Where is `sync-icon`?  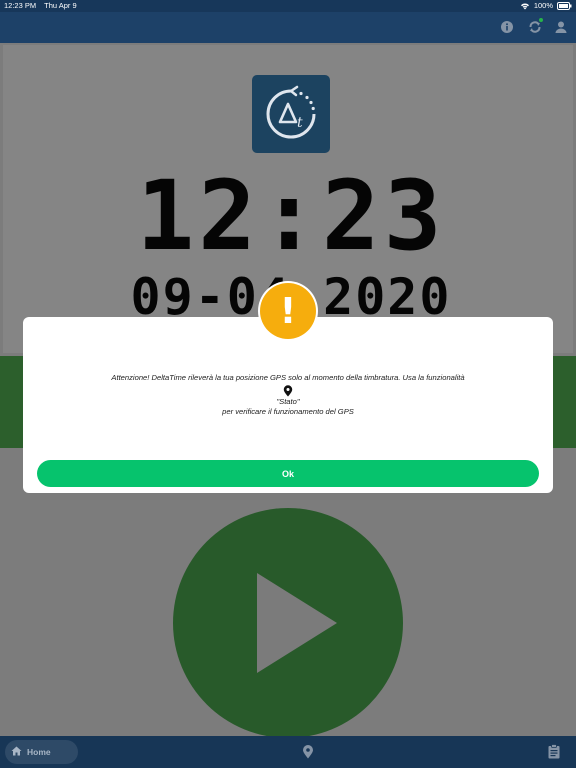 sync-icon is located at coordinates (535, 26).